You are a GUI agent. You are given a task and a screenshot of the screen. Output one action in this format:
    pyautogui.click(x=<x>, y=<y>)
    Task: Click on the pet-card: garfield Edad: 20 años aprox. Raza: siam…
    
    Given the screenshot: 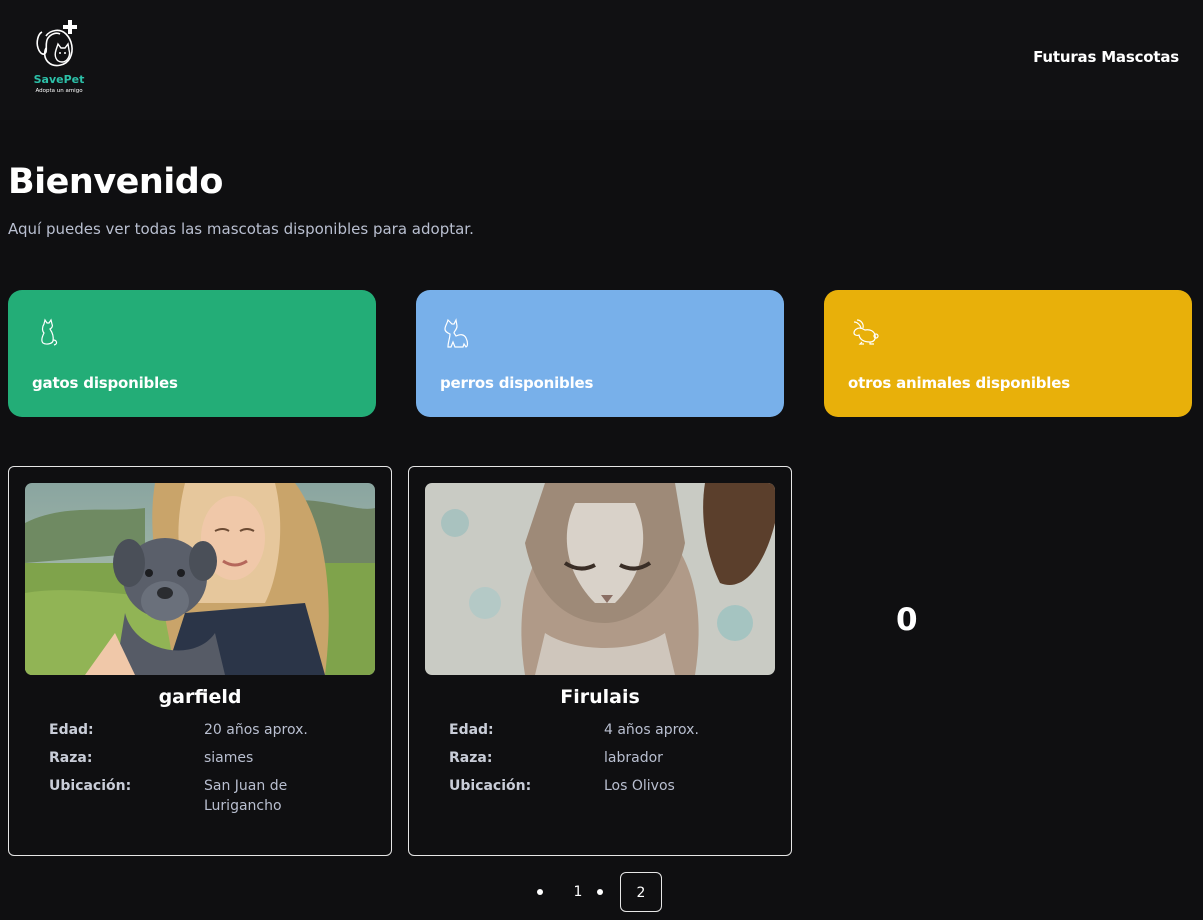 What is the action you would take?
    pyautogui.click(x=200, y=661)
    